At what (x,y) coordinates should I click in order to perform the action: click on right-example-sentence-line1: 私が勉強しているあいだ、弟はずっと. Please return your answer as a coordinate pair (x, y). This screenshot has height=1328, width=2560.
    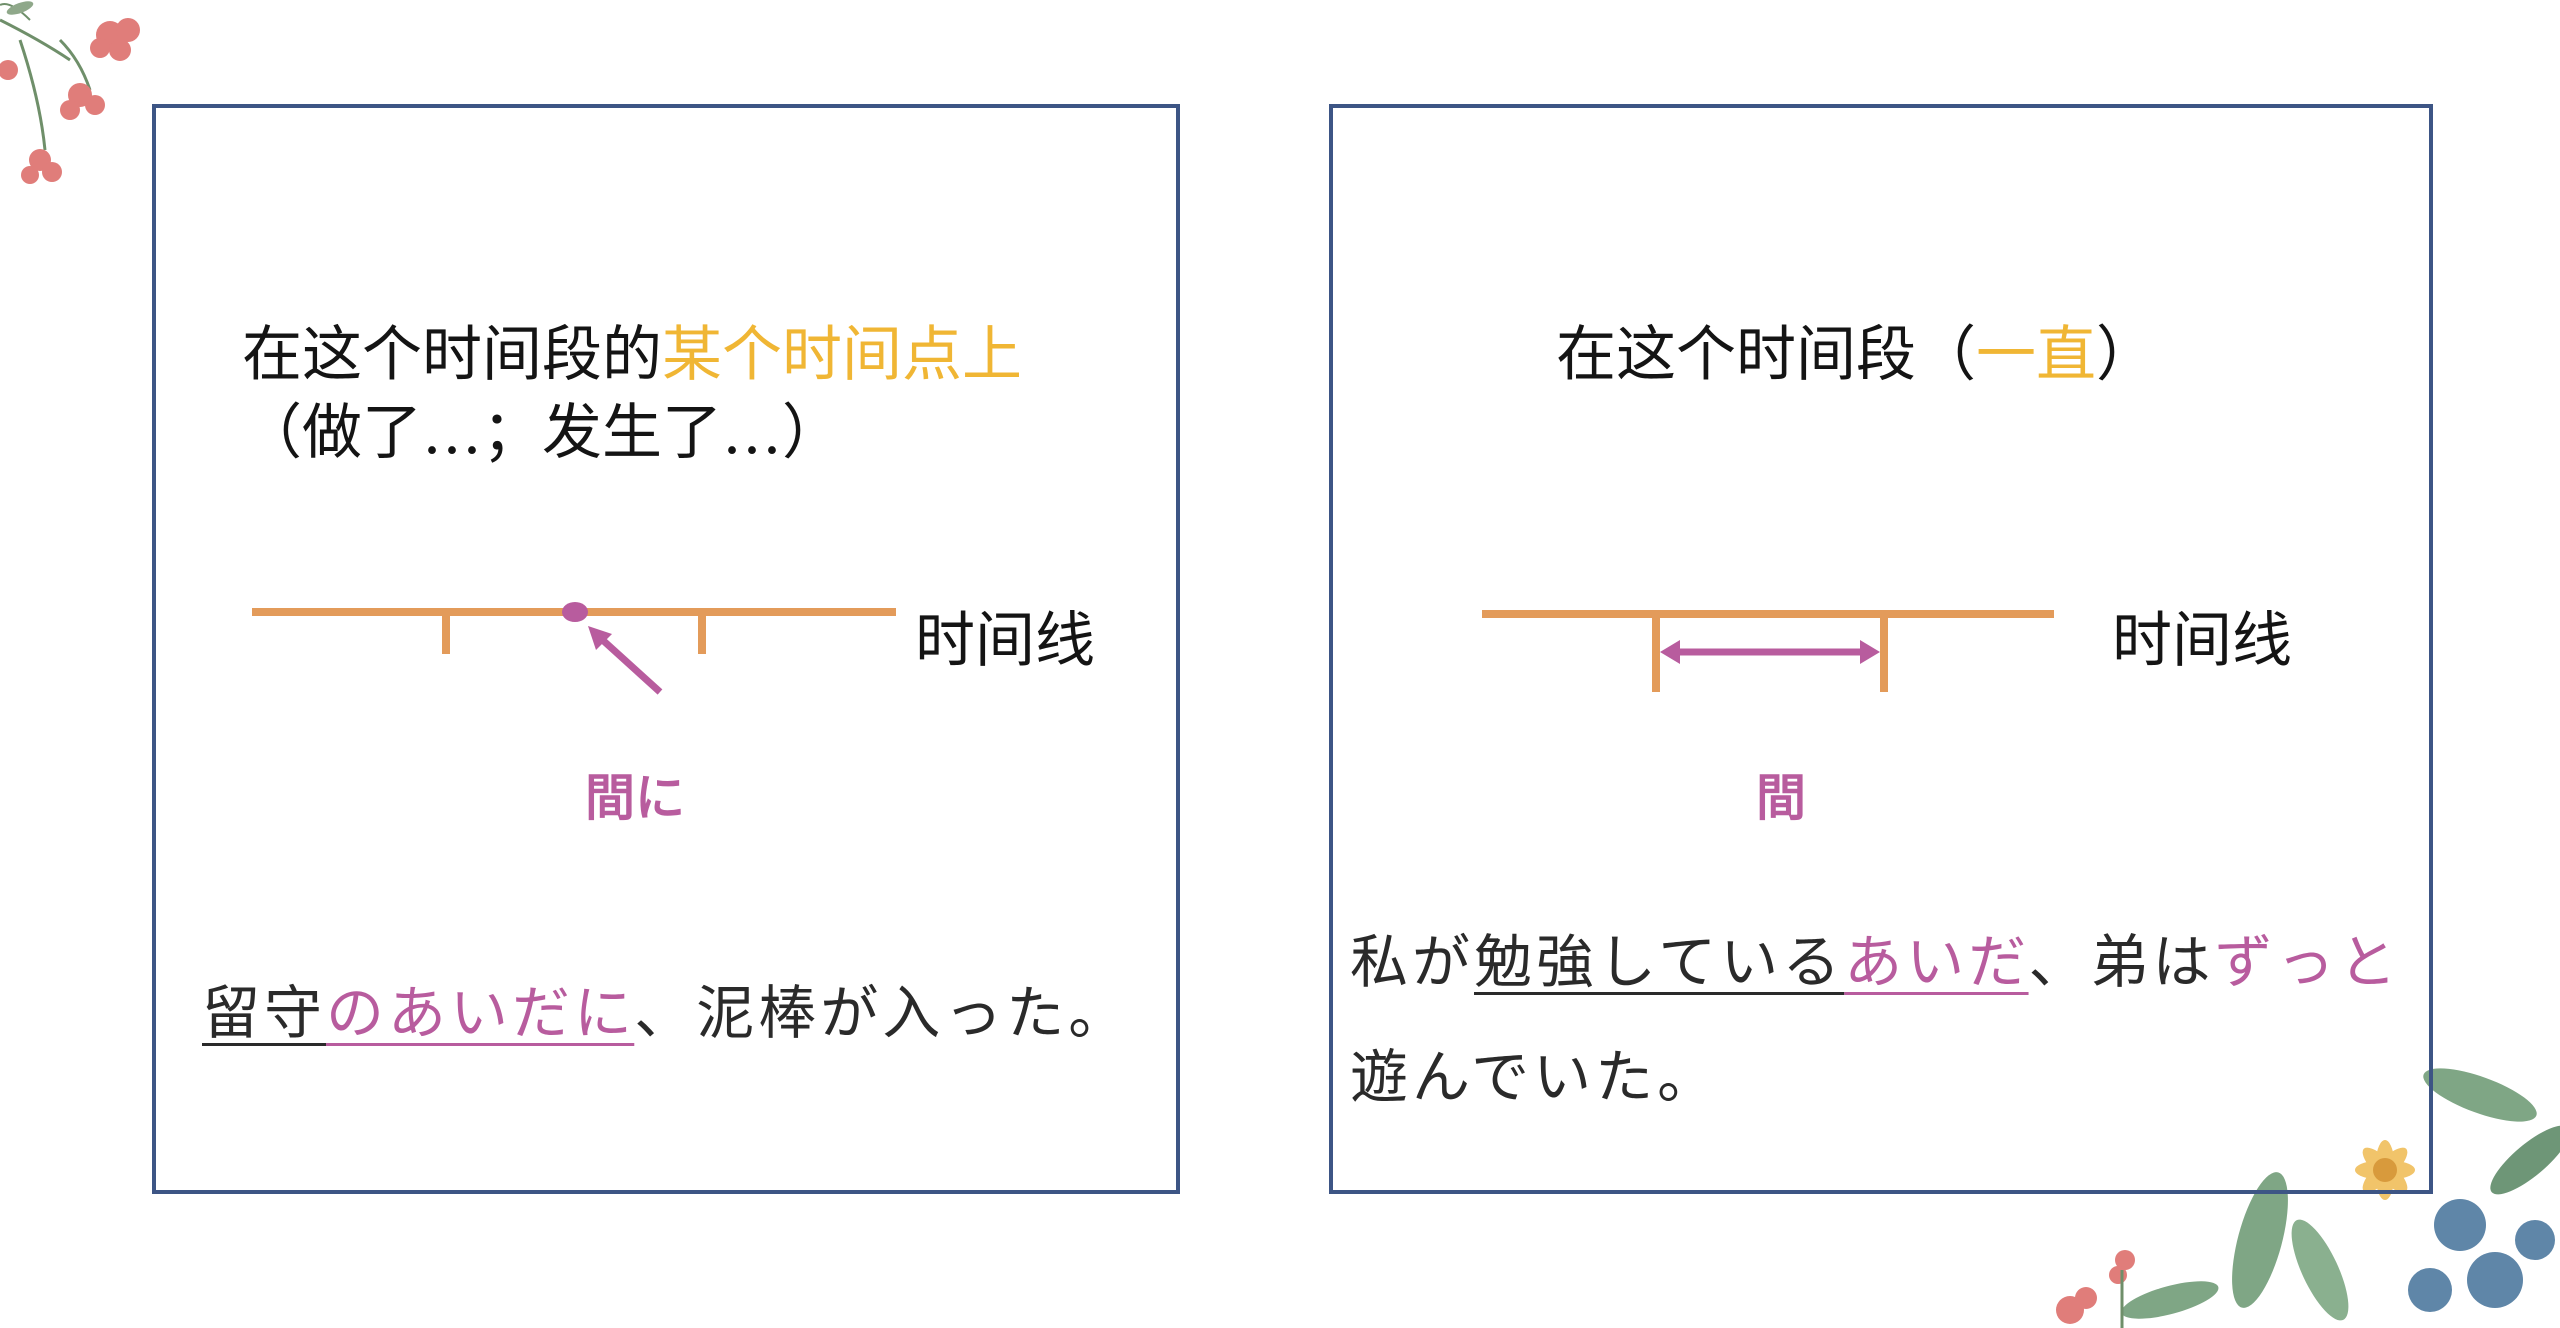
    Looking at the image, I should click on (1875, 957).